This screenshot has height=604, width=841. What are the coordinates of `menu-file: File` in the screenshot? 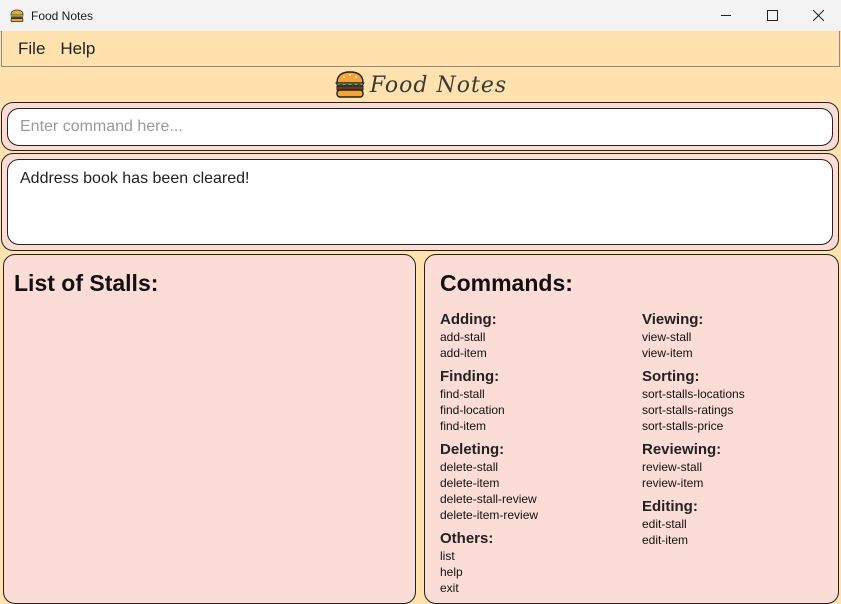 It's located at (31, 49).